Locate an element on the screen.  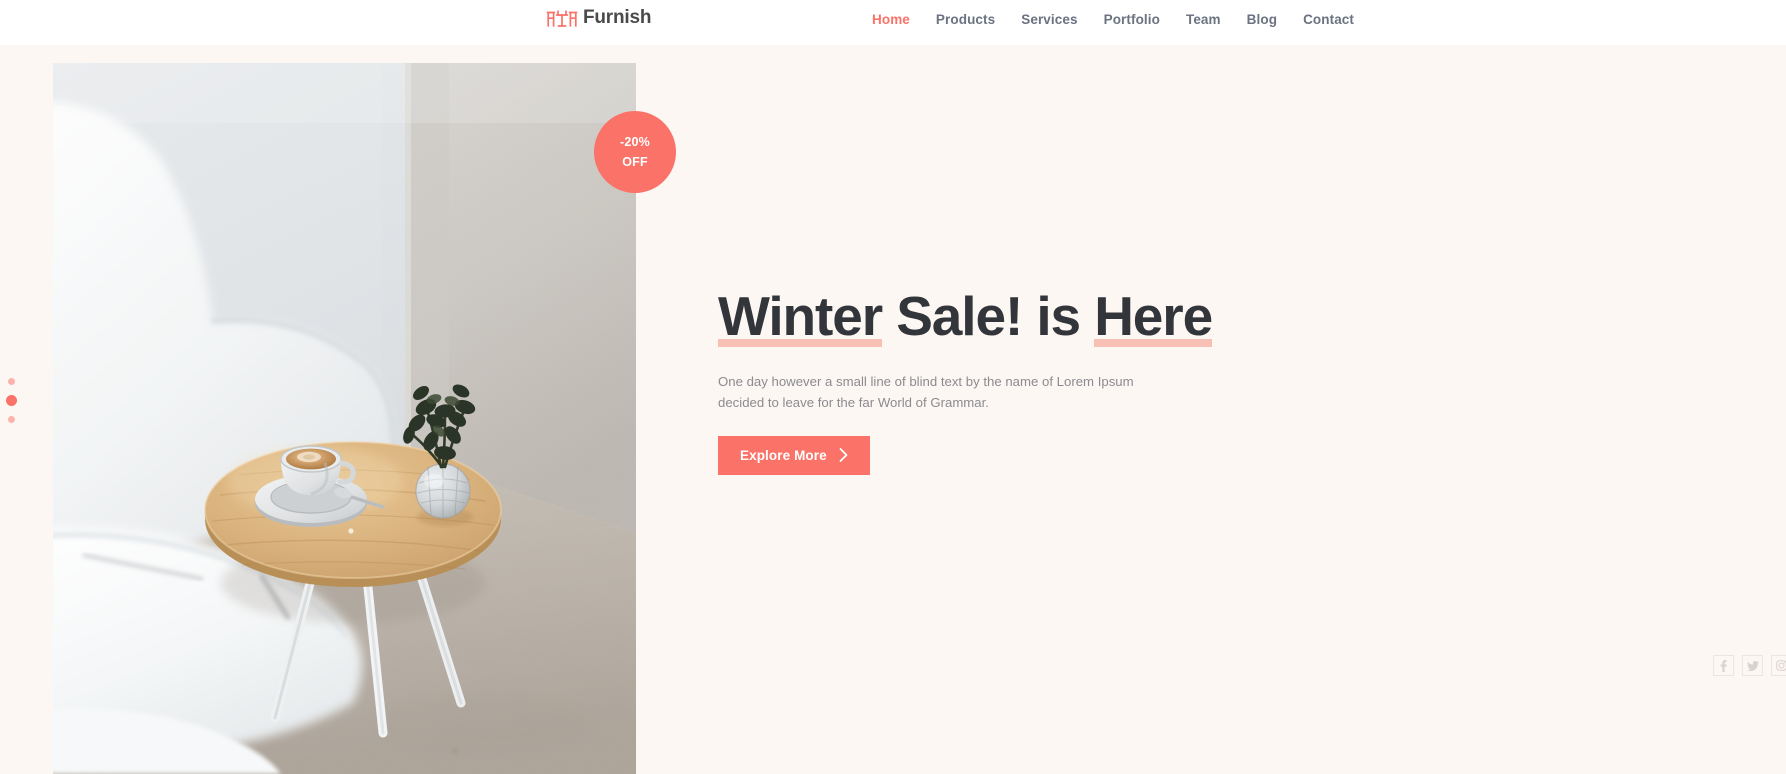
explore-more-label: Explore More is located at coordinates (783, 455).